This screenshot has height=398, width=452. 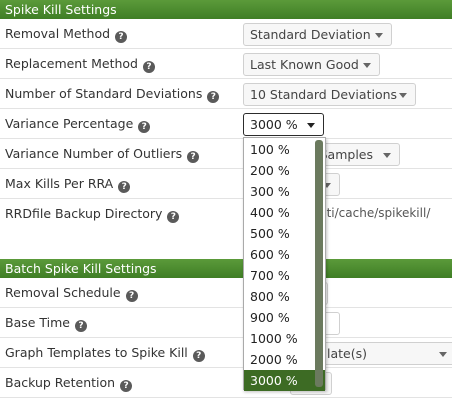 I want to click on variance-outliers-label: Variance Number of Outliers, so click(x=94, y=153).